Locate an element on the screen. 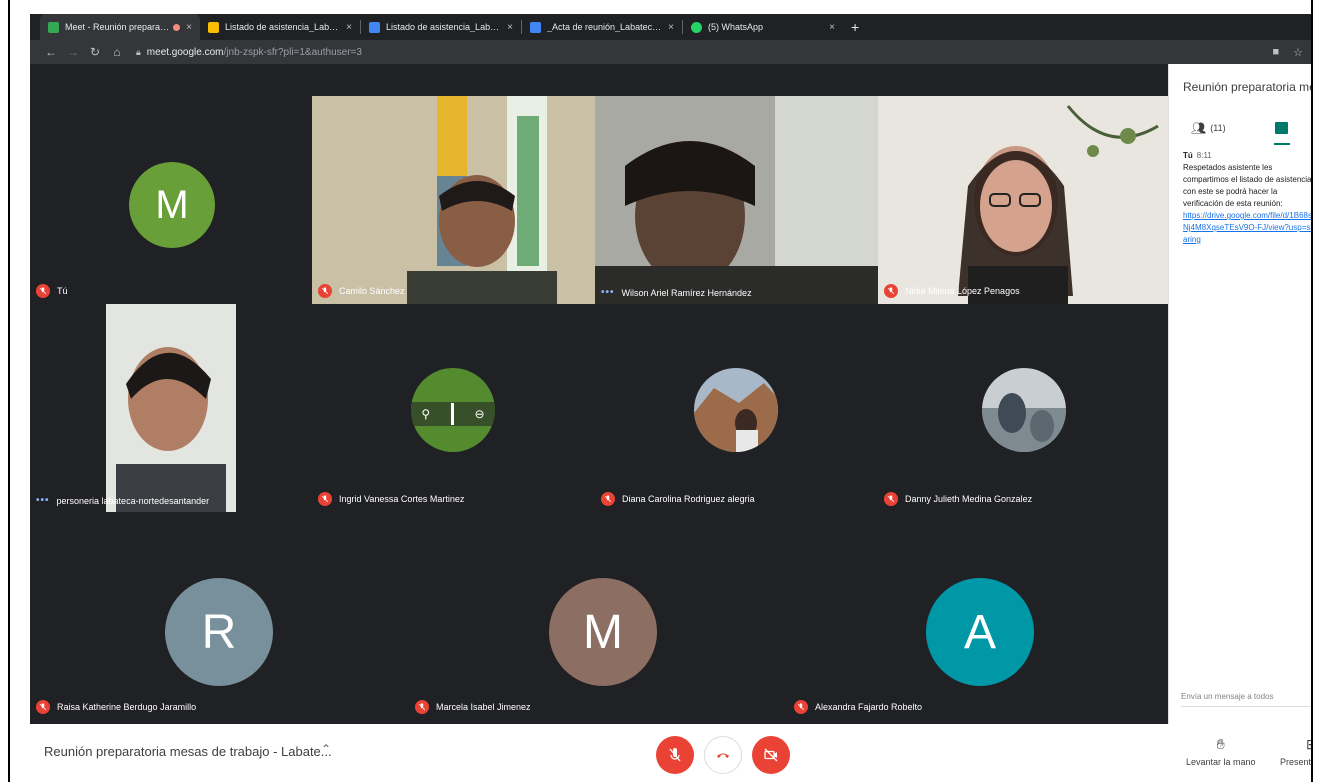 The image size is (1317, 782). tab-label: _Acta de reunión_Labateca 06 is located at coordinates (605, 27).